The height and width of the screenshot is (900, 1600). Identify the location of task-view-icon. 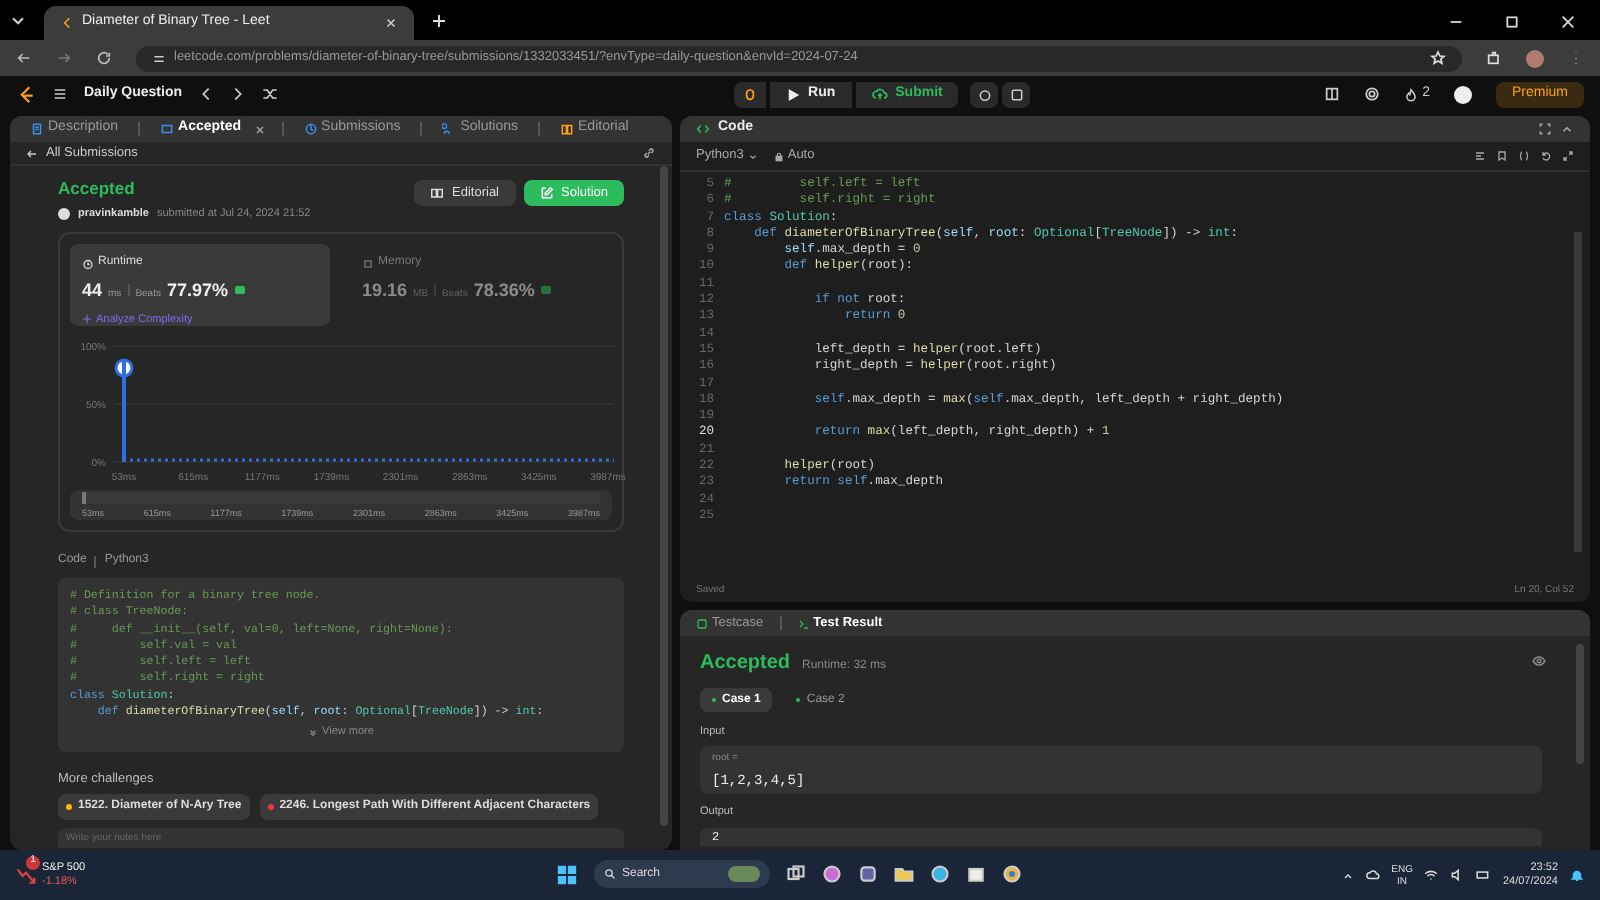
(796, 874).